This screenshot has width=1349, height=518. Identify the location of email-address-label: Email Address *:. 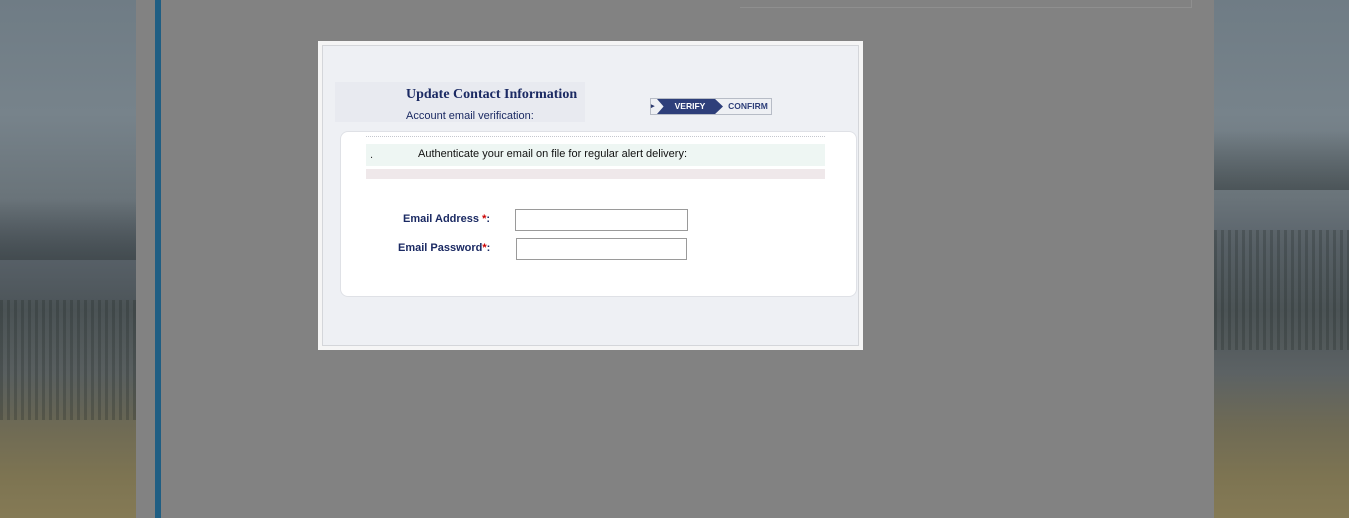
(446, 219).